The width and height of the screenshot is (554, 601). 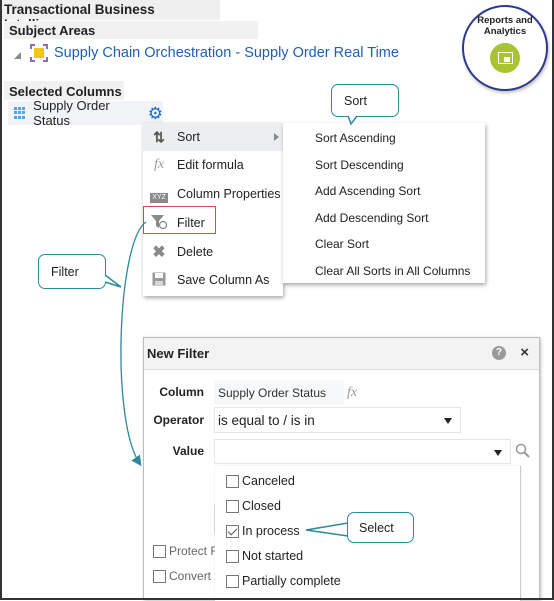 I want to click on option-label: Closed, so click(x=261, y=506).